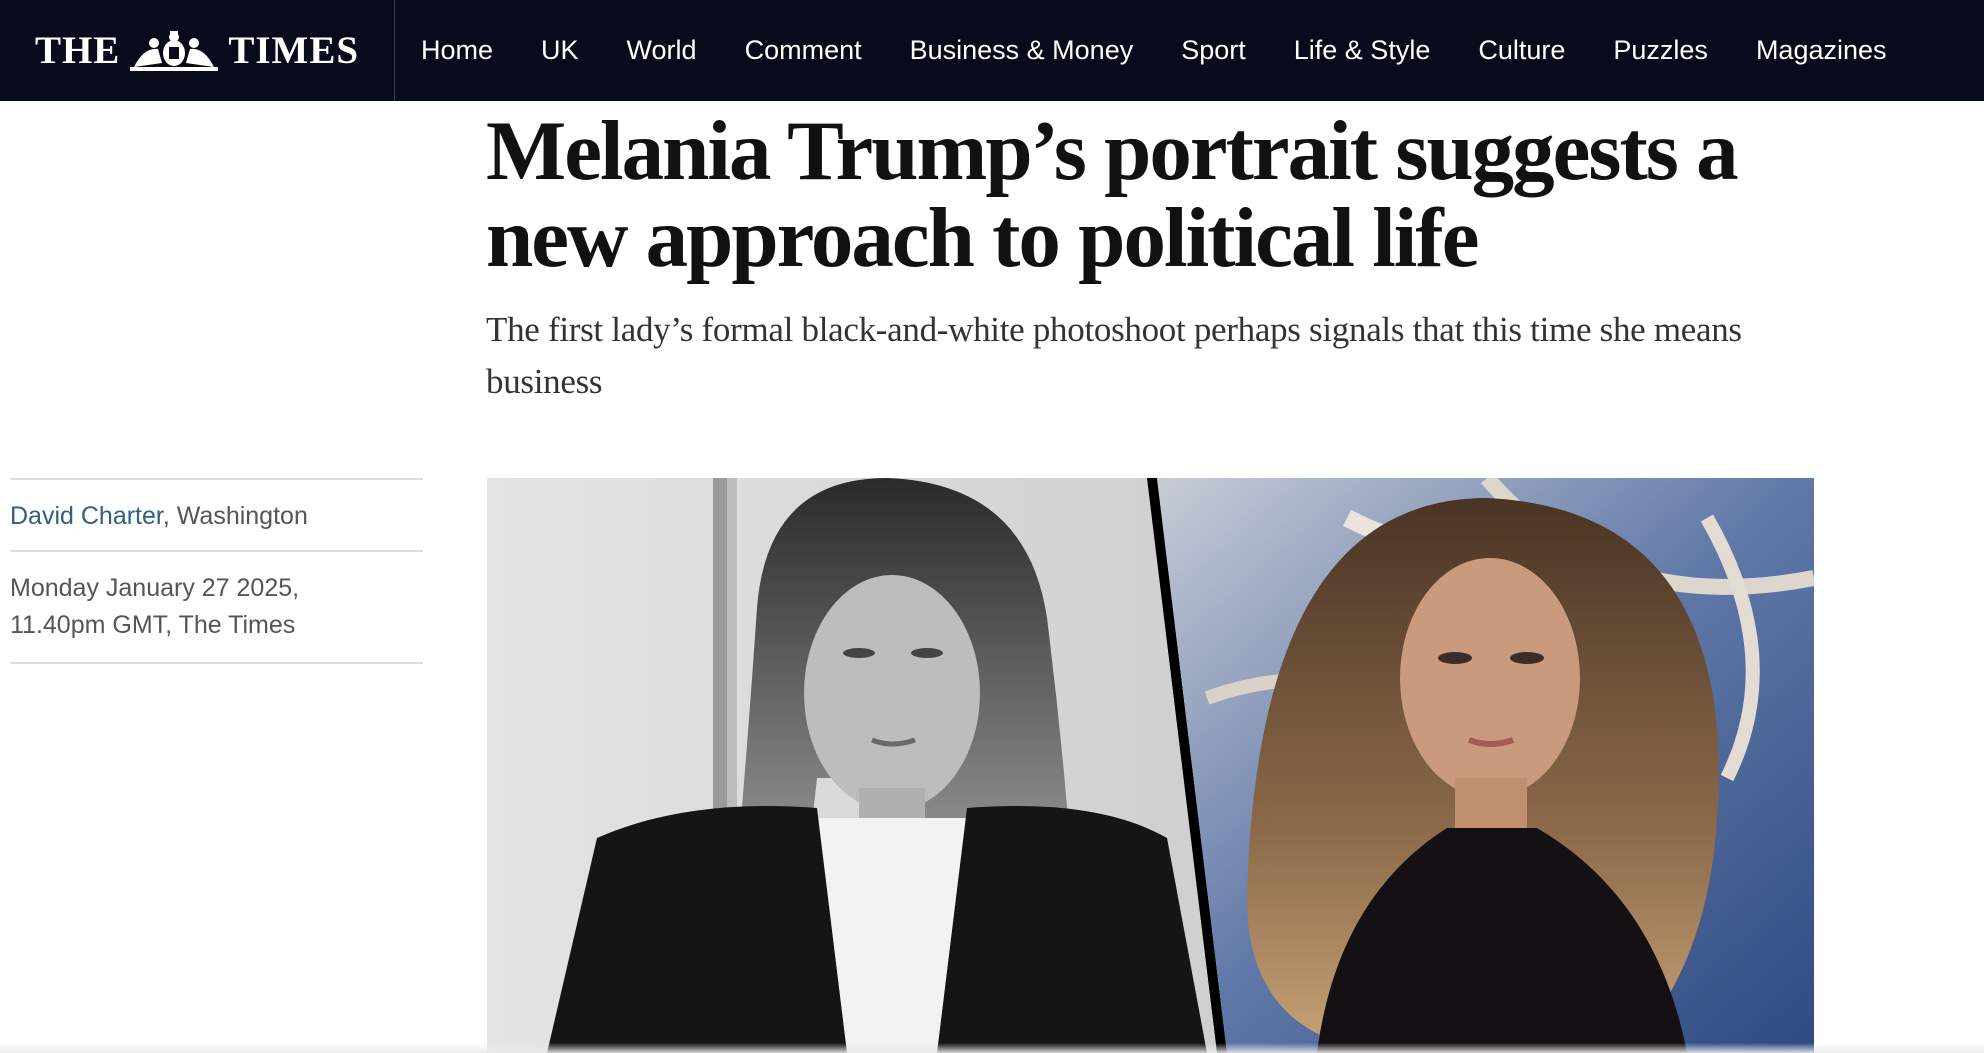 The width and height of the screenshot is (1984, 1053). What do you see at coordinates (1022, 50) in the screenshot?
I see `nav-item-business-money: Business & Money` at bounding box center [1022, 50].